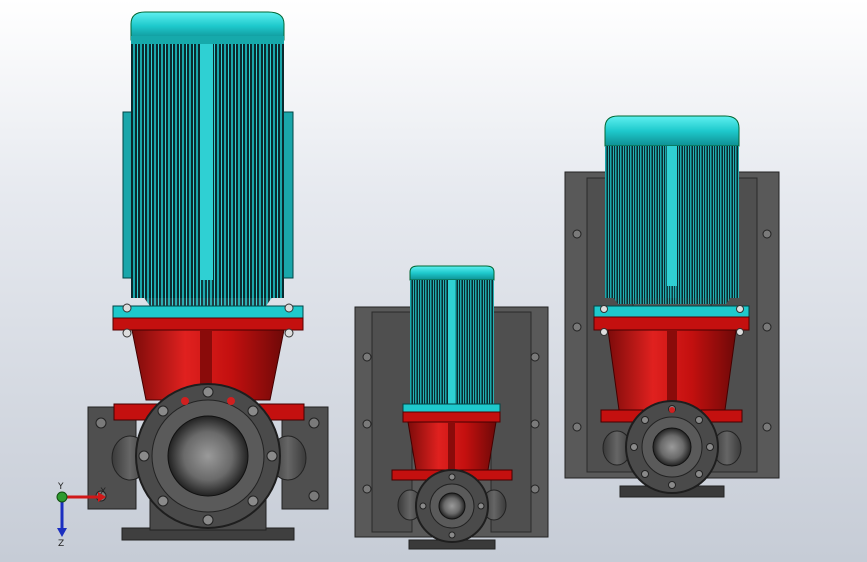 The width and height of the screenshot is (867, 562). I want to click on small-vertical-pump-on-frame, so click(451, 407).